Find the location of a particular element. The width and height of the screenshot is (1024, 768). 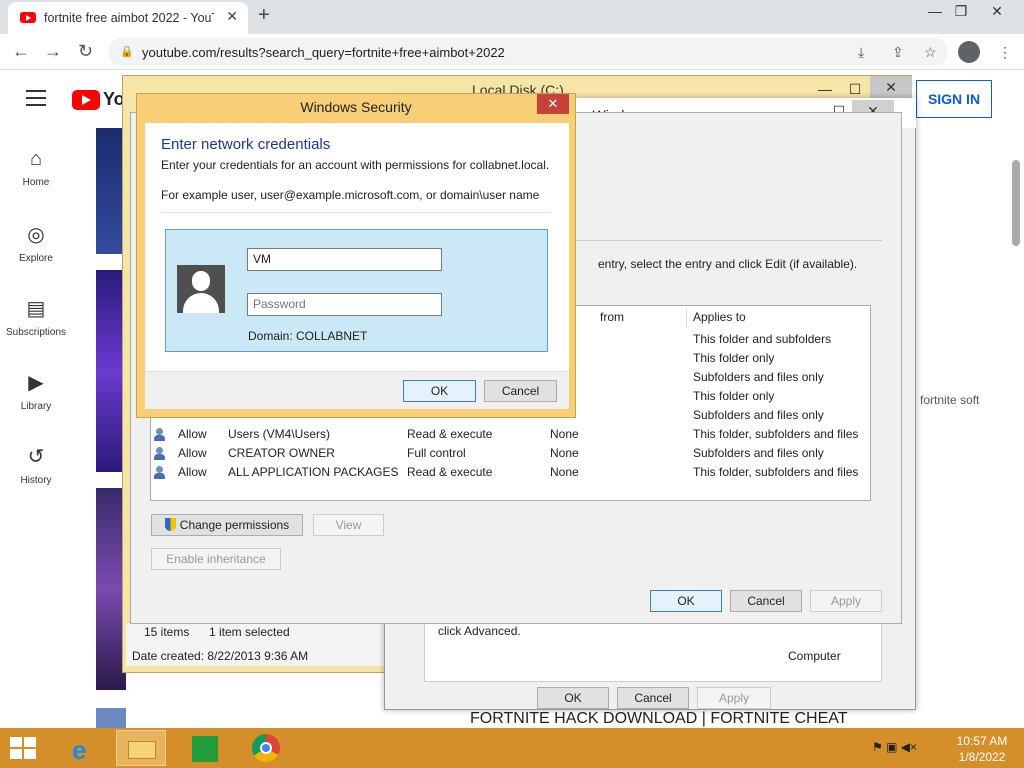

sidebar-item-home: ⌂ Home is located at coordinates (36, 168).